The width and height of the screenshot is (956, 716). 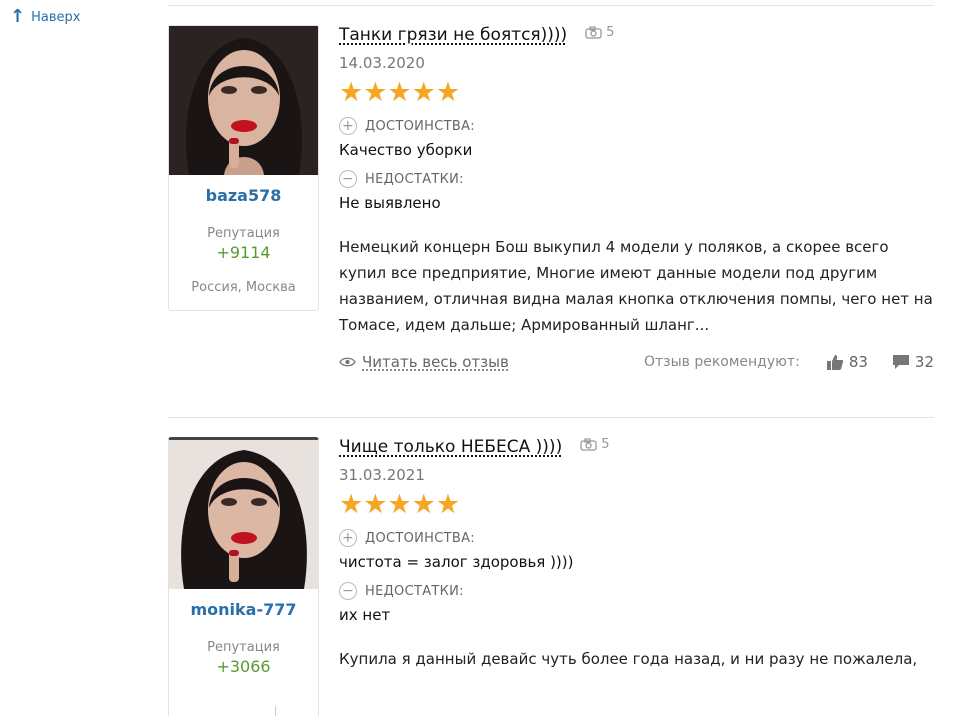 I want to click on likes-button: 83, so click(x=847, y=362).